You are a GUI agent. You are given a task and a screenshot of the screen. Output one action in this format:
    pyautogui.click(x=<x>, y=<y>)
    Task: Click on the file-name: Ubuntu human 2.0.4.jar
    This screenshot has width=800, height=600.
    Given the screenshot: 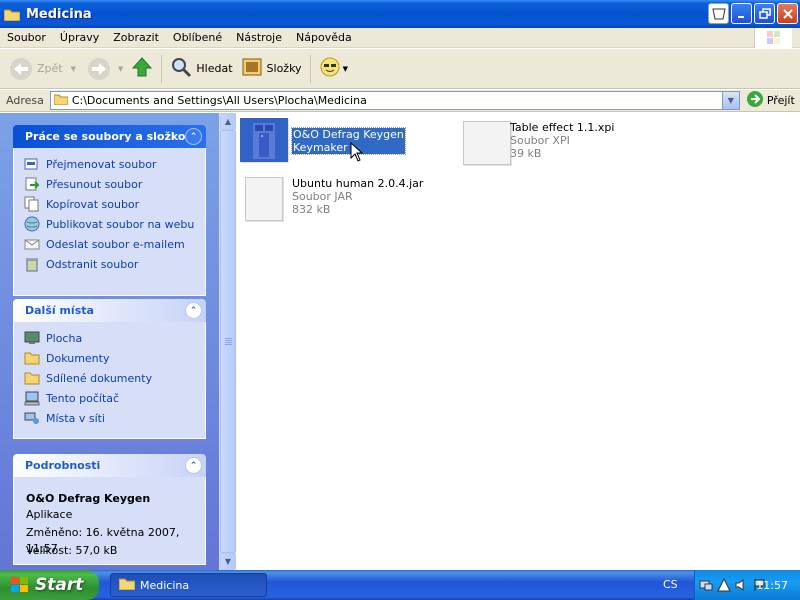 What is the action you would take?
    pyautogui.click(x=358, y=183)
    